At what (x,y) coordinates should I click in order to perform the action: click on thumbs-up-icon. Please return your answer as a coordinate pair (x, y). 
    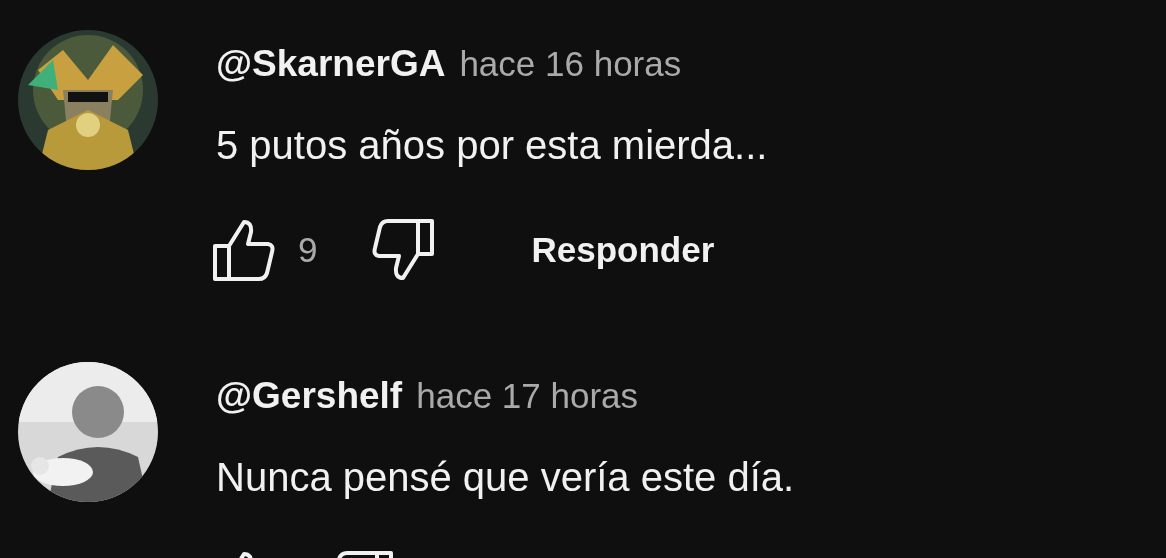
    Looking at the image, I should click on (244, 250).